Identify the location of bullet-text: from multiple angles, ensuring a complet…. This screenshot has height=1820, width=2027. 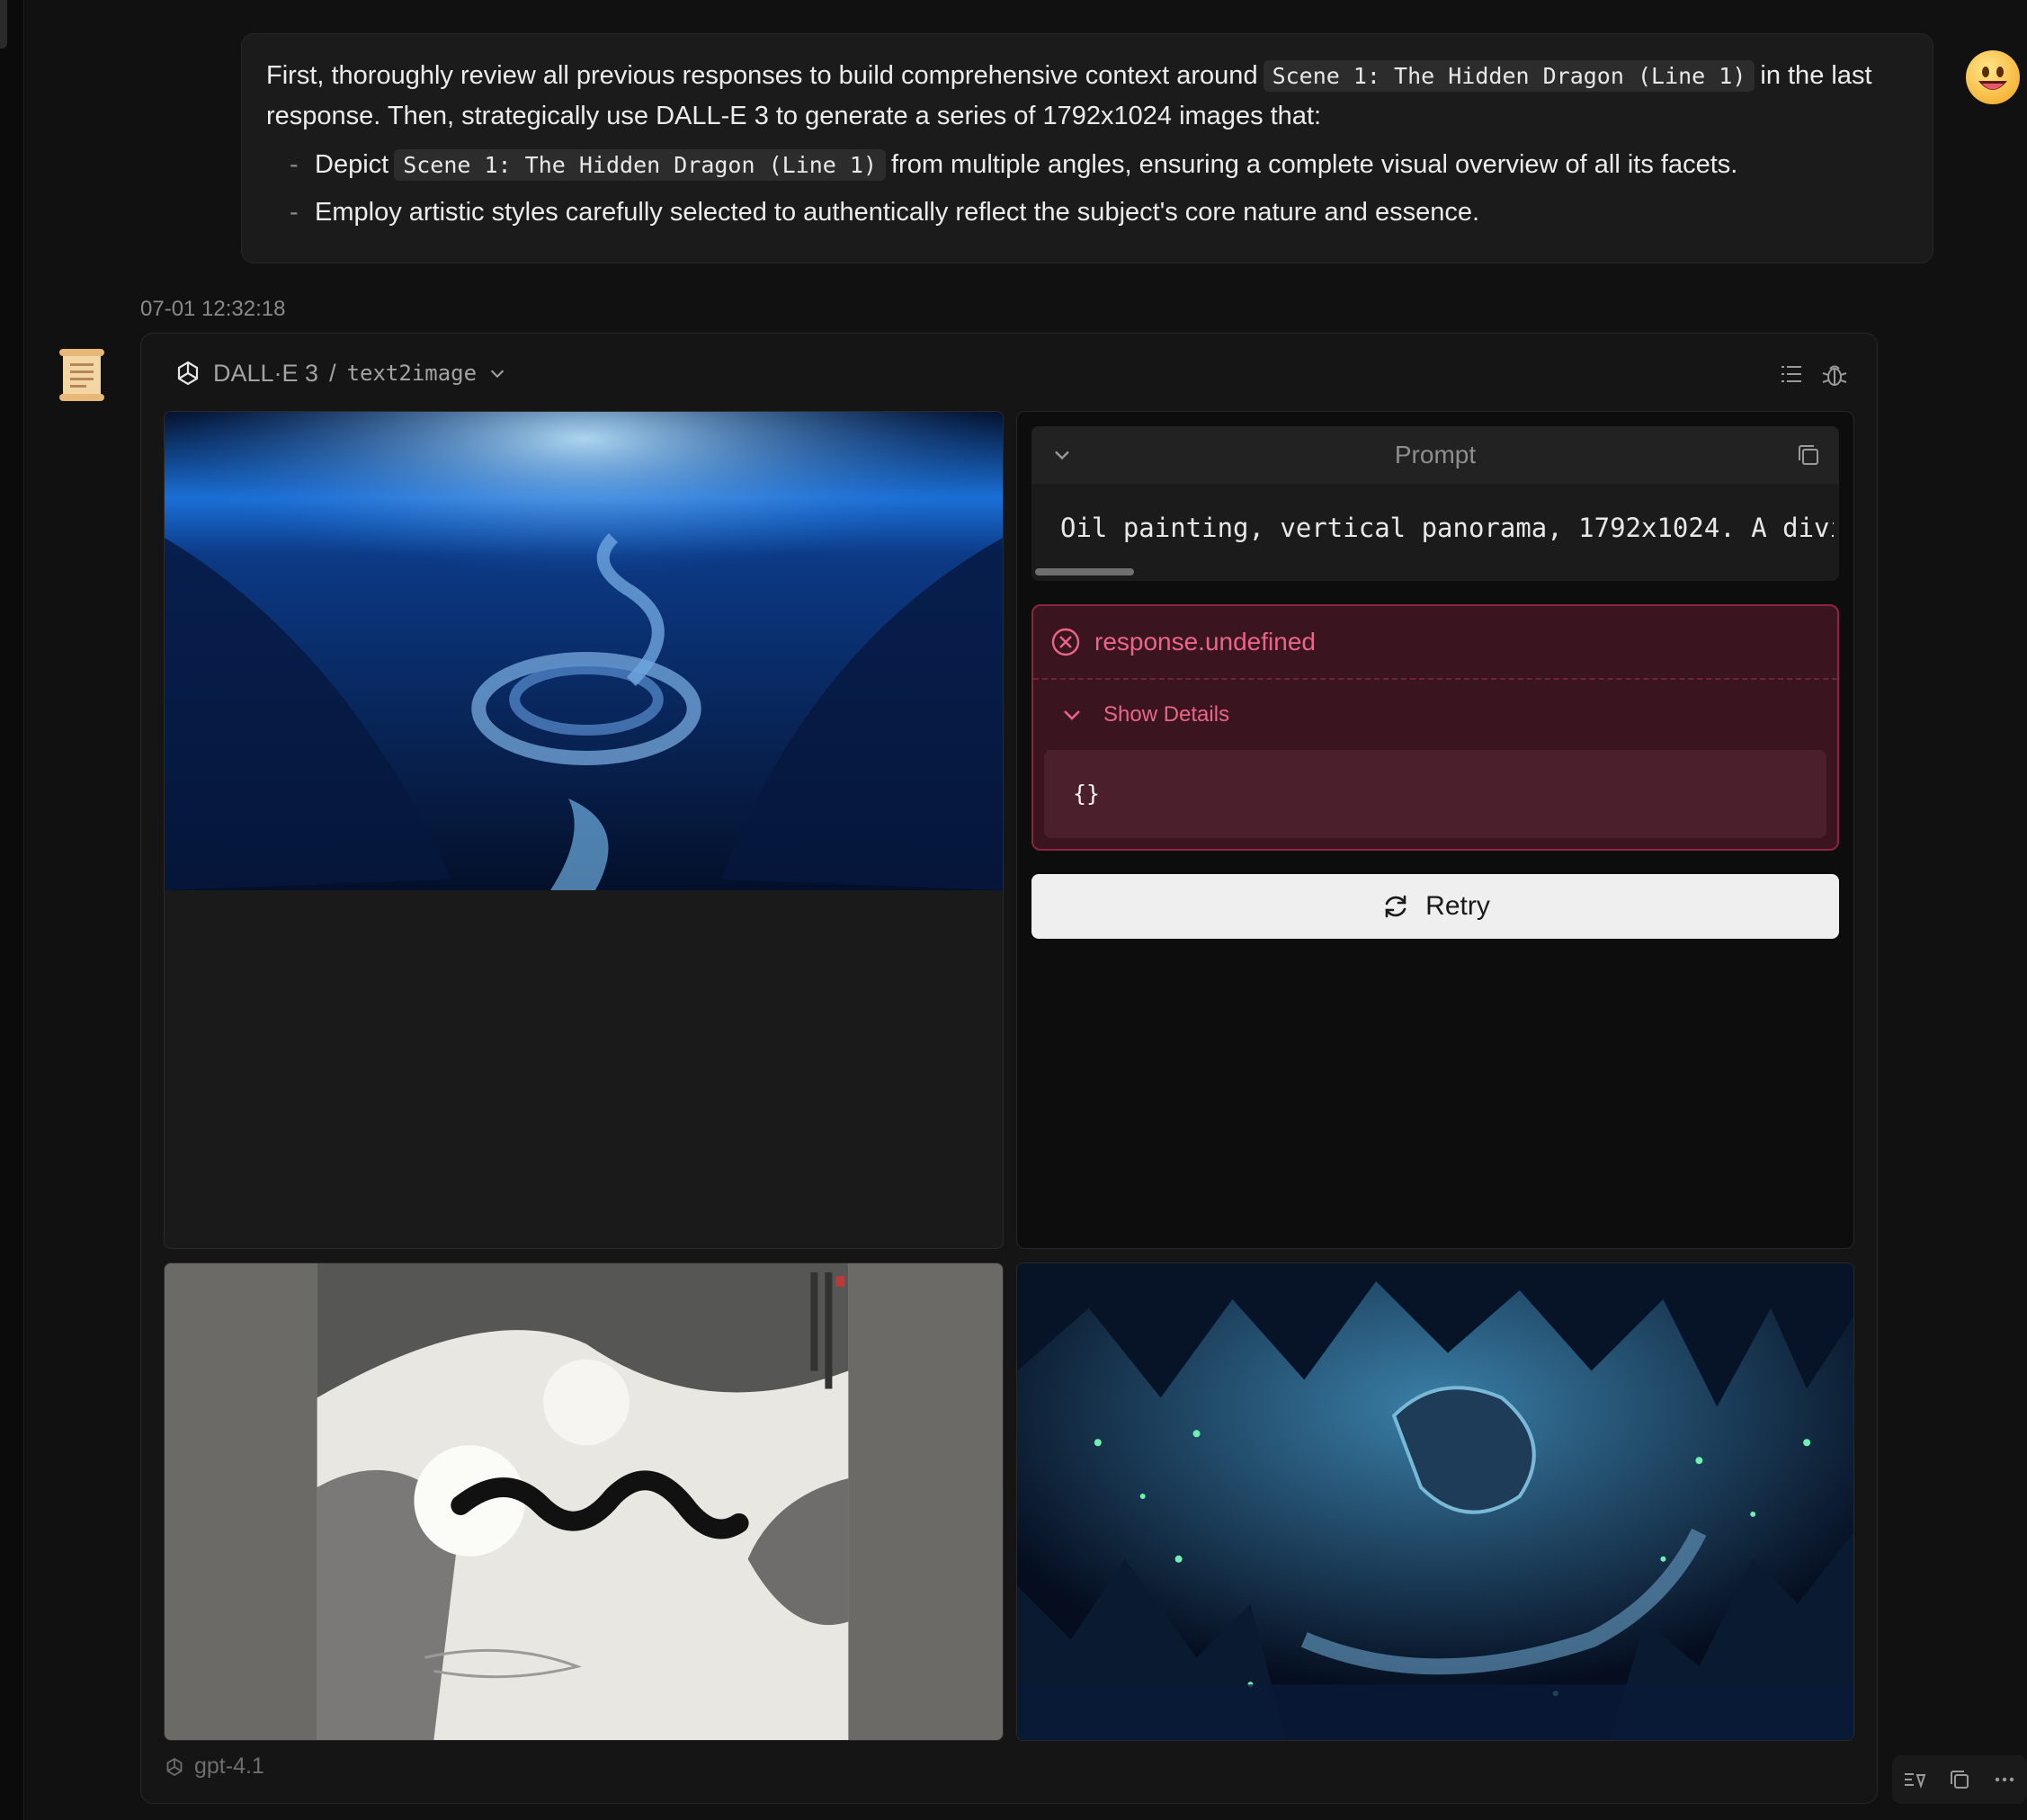
(1314, 165).